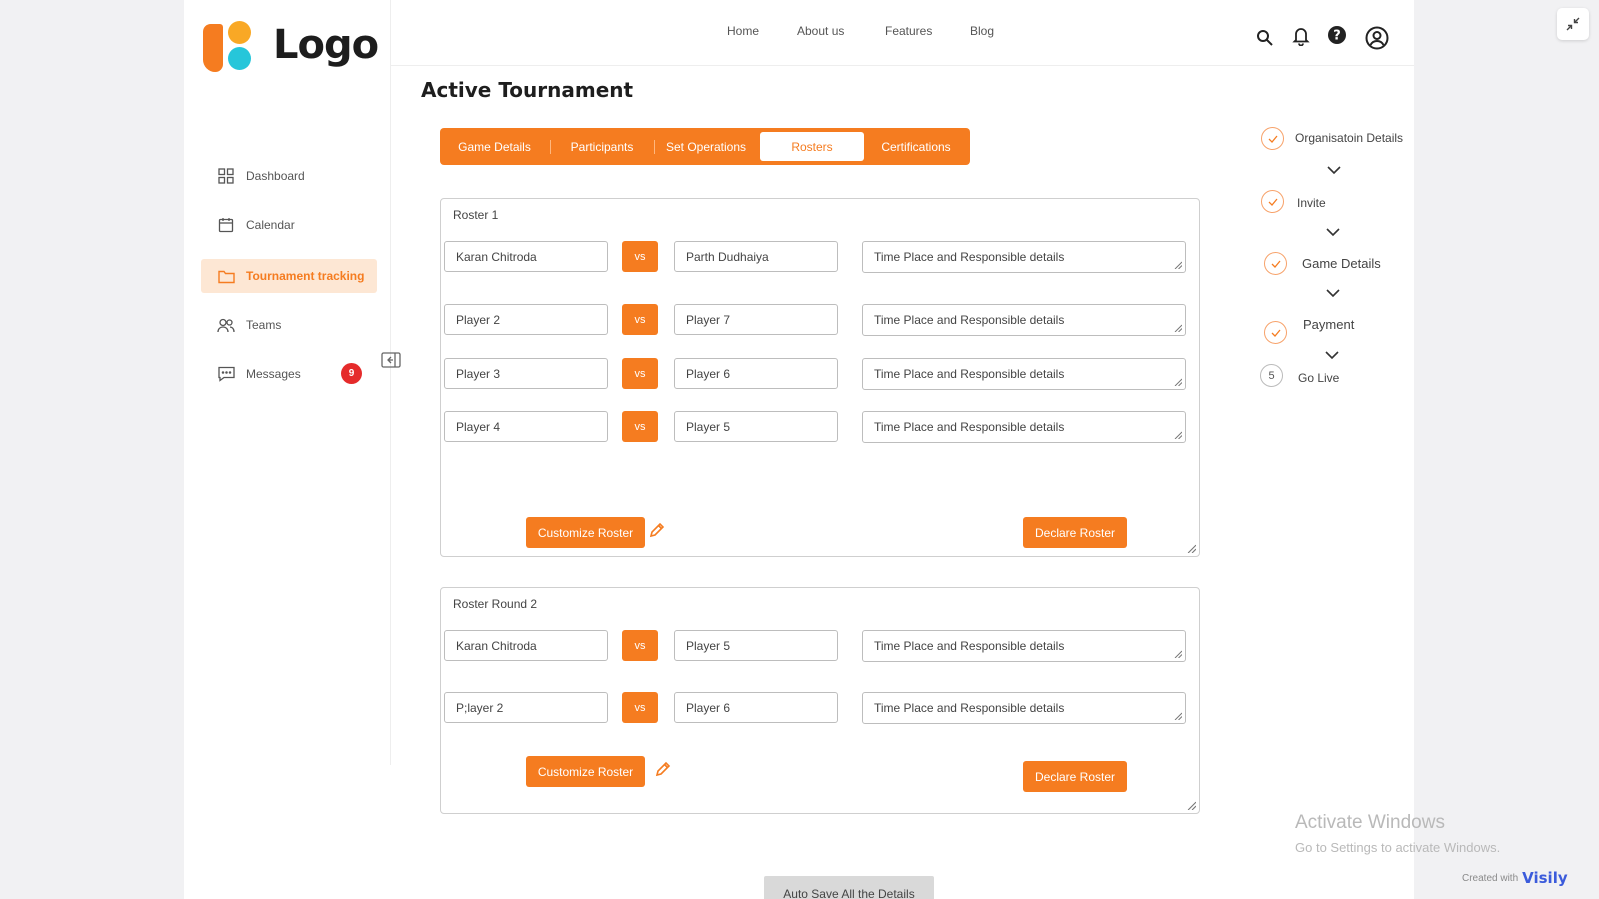 This screenshot has width=1599, height=899. What do you see at coordinates (351, 373) in the screenshot?
I see `messages-count-badge: 9` at bounding box center [351, 373].